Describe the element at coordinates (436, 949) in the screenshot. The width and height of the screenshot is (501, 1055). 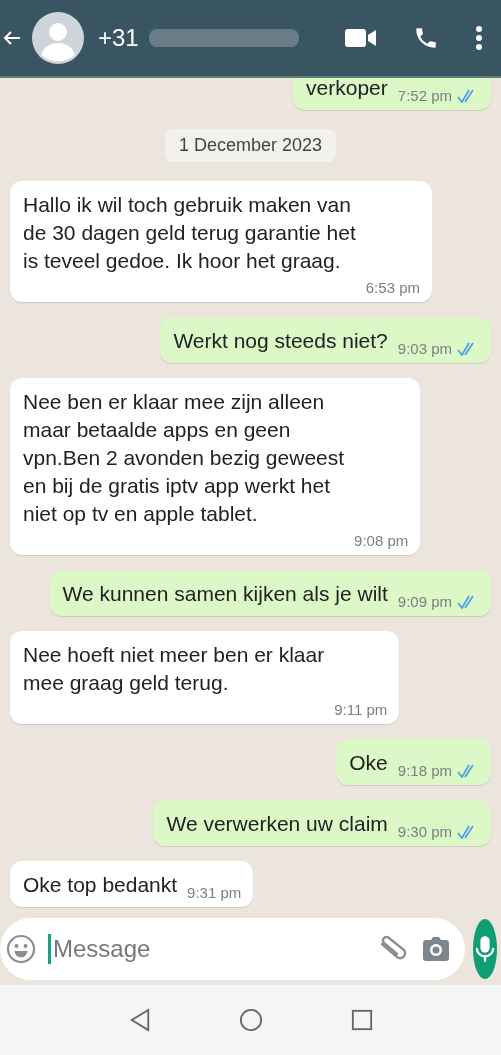
I see `camera-icon` at that location.